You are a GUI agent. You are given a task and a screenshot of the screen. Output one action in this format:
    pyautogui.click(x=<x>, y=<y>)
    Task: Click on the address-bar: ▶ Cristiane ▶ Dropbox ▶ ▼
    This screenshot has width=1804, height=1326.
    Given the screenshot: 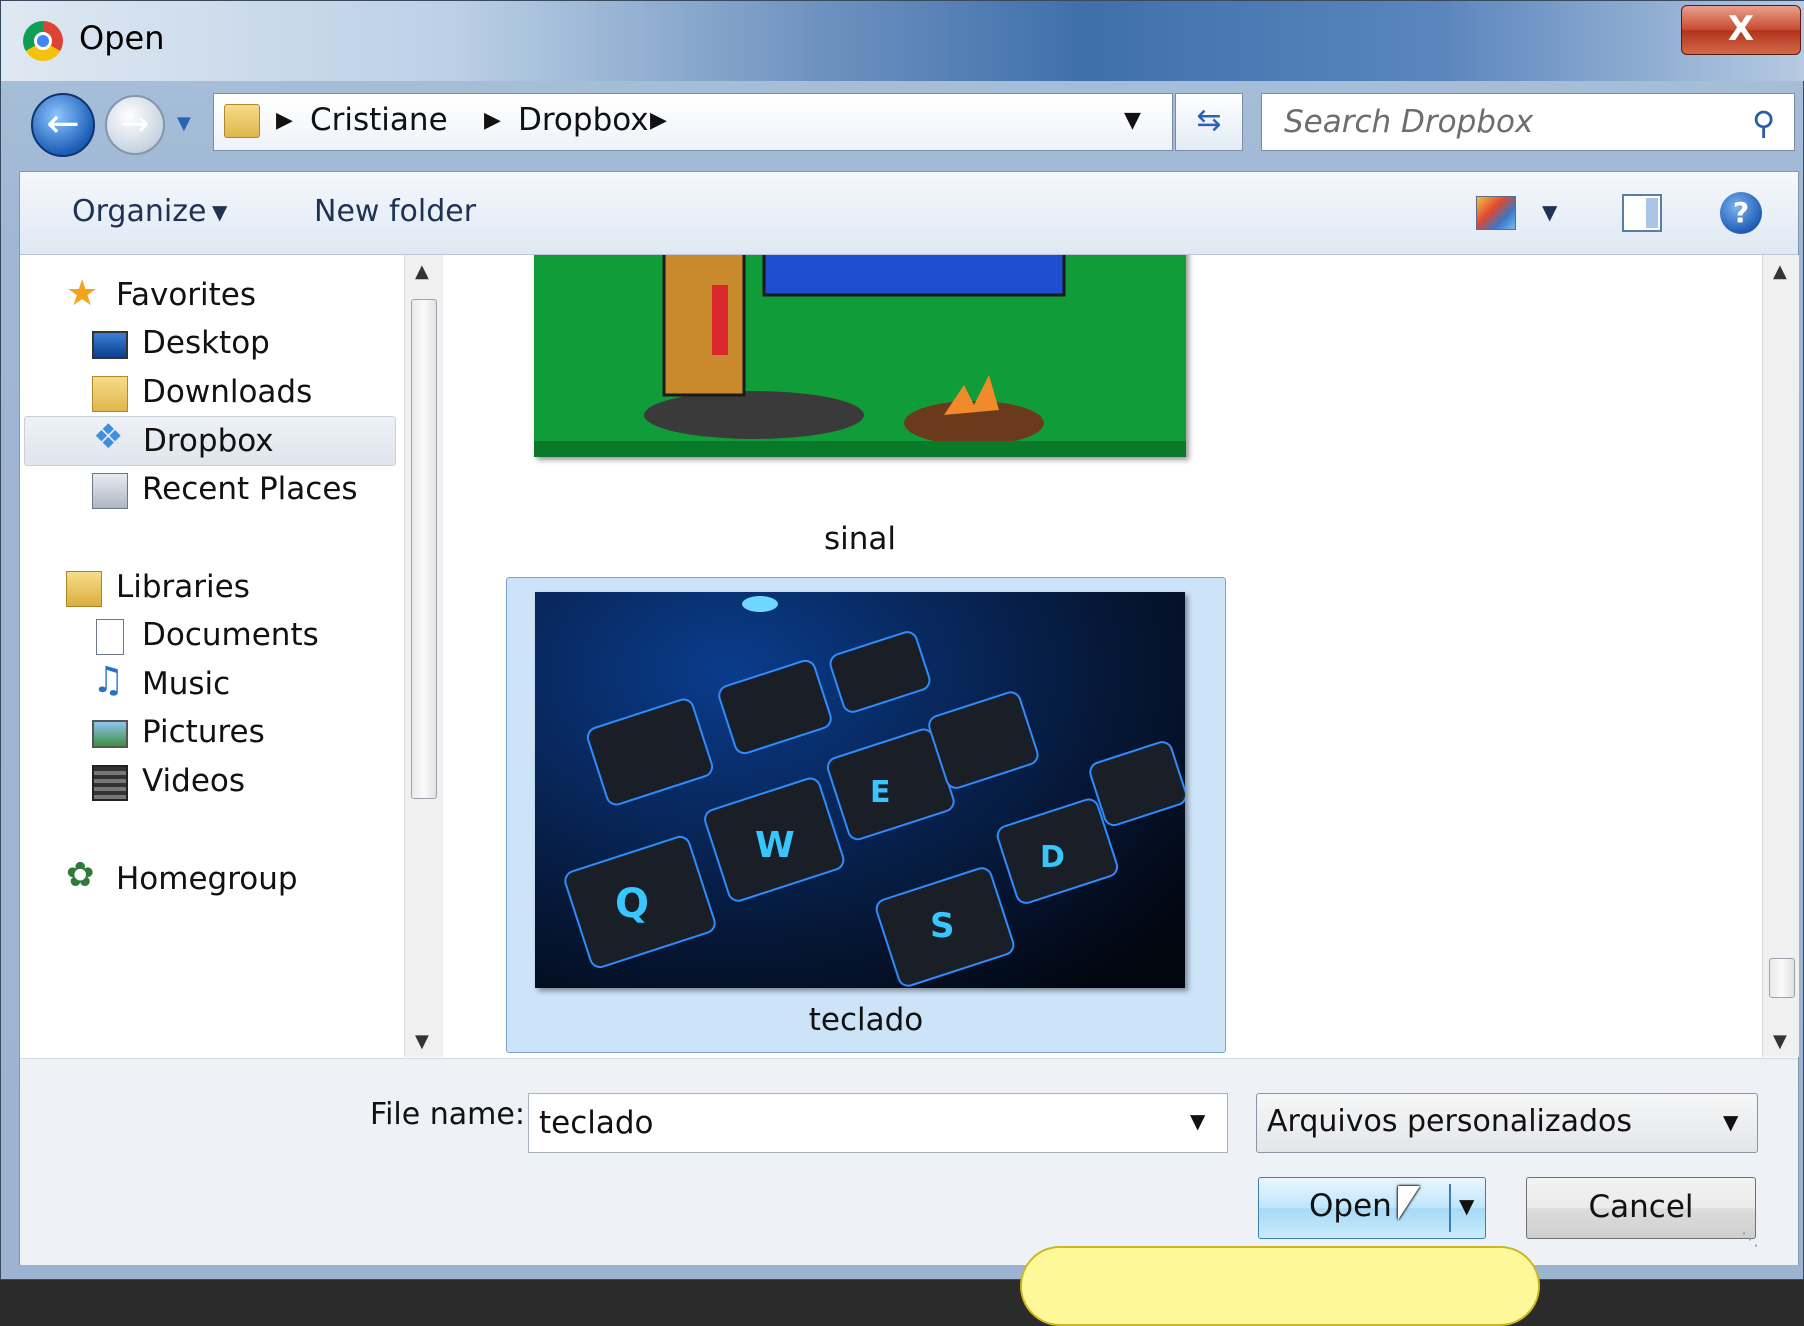 What is the action you would take?
    pyautogui.click(x=693, y=122)
    